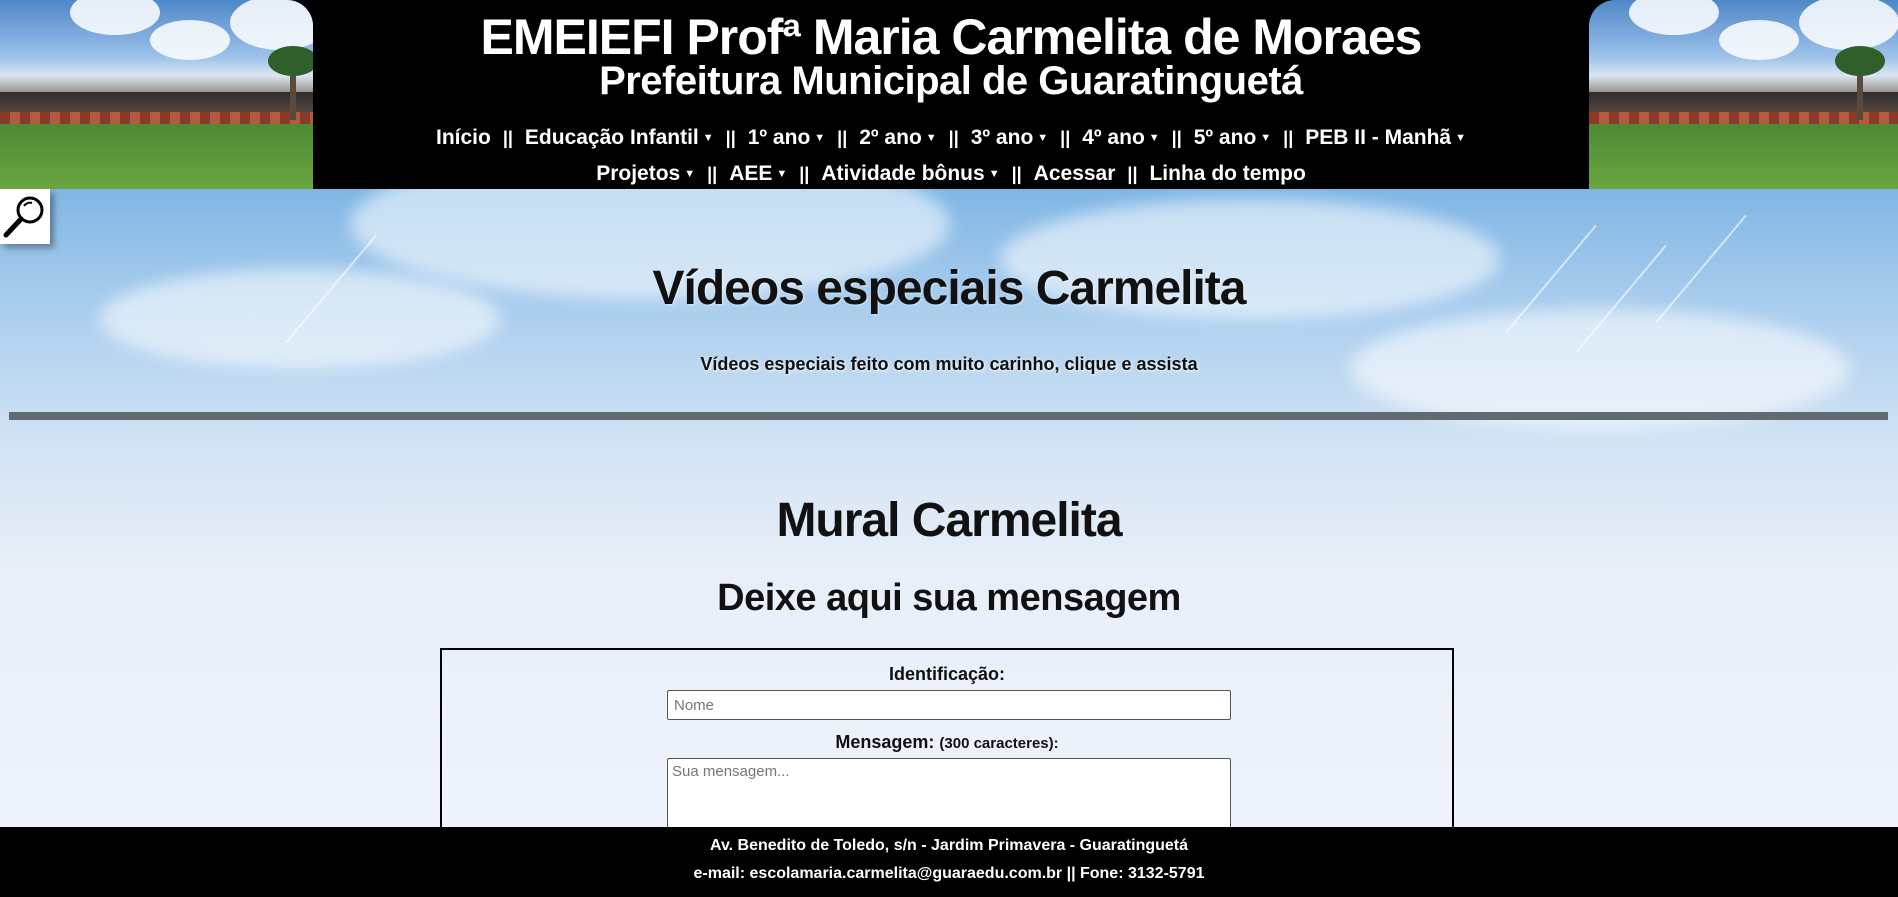  I want to click on message-label: Mensagem:, so click(885, 742).